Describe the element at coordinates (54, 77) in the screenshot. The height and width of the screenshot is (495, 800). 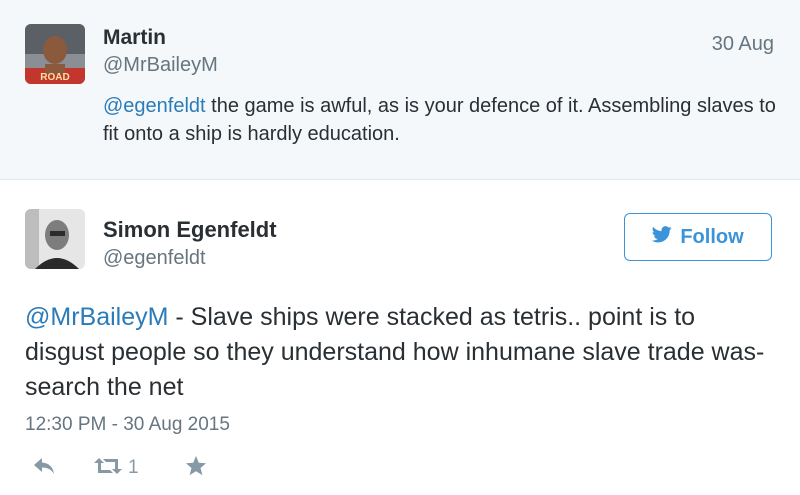
I see `svg-text: ROAD` at that location.